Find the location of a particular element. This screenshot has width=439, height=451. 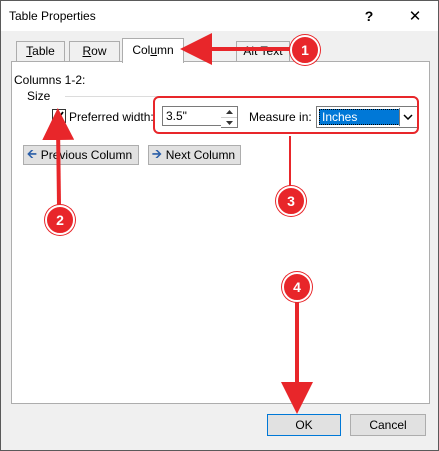

annotation-badge-2: 2 is located at coordinates (60, 220).